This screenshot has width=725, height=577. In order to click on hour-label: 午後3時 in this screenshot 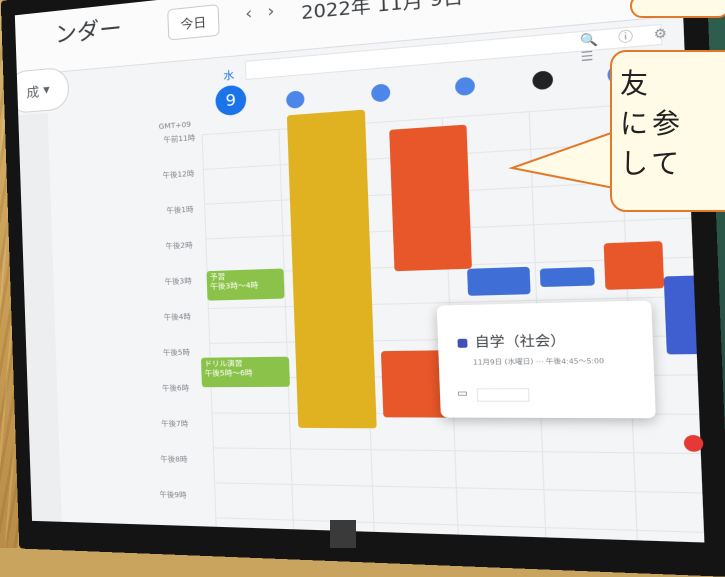, I will do `click(178, 281)`.